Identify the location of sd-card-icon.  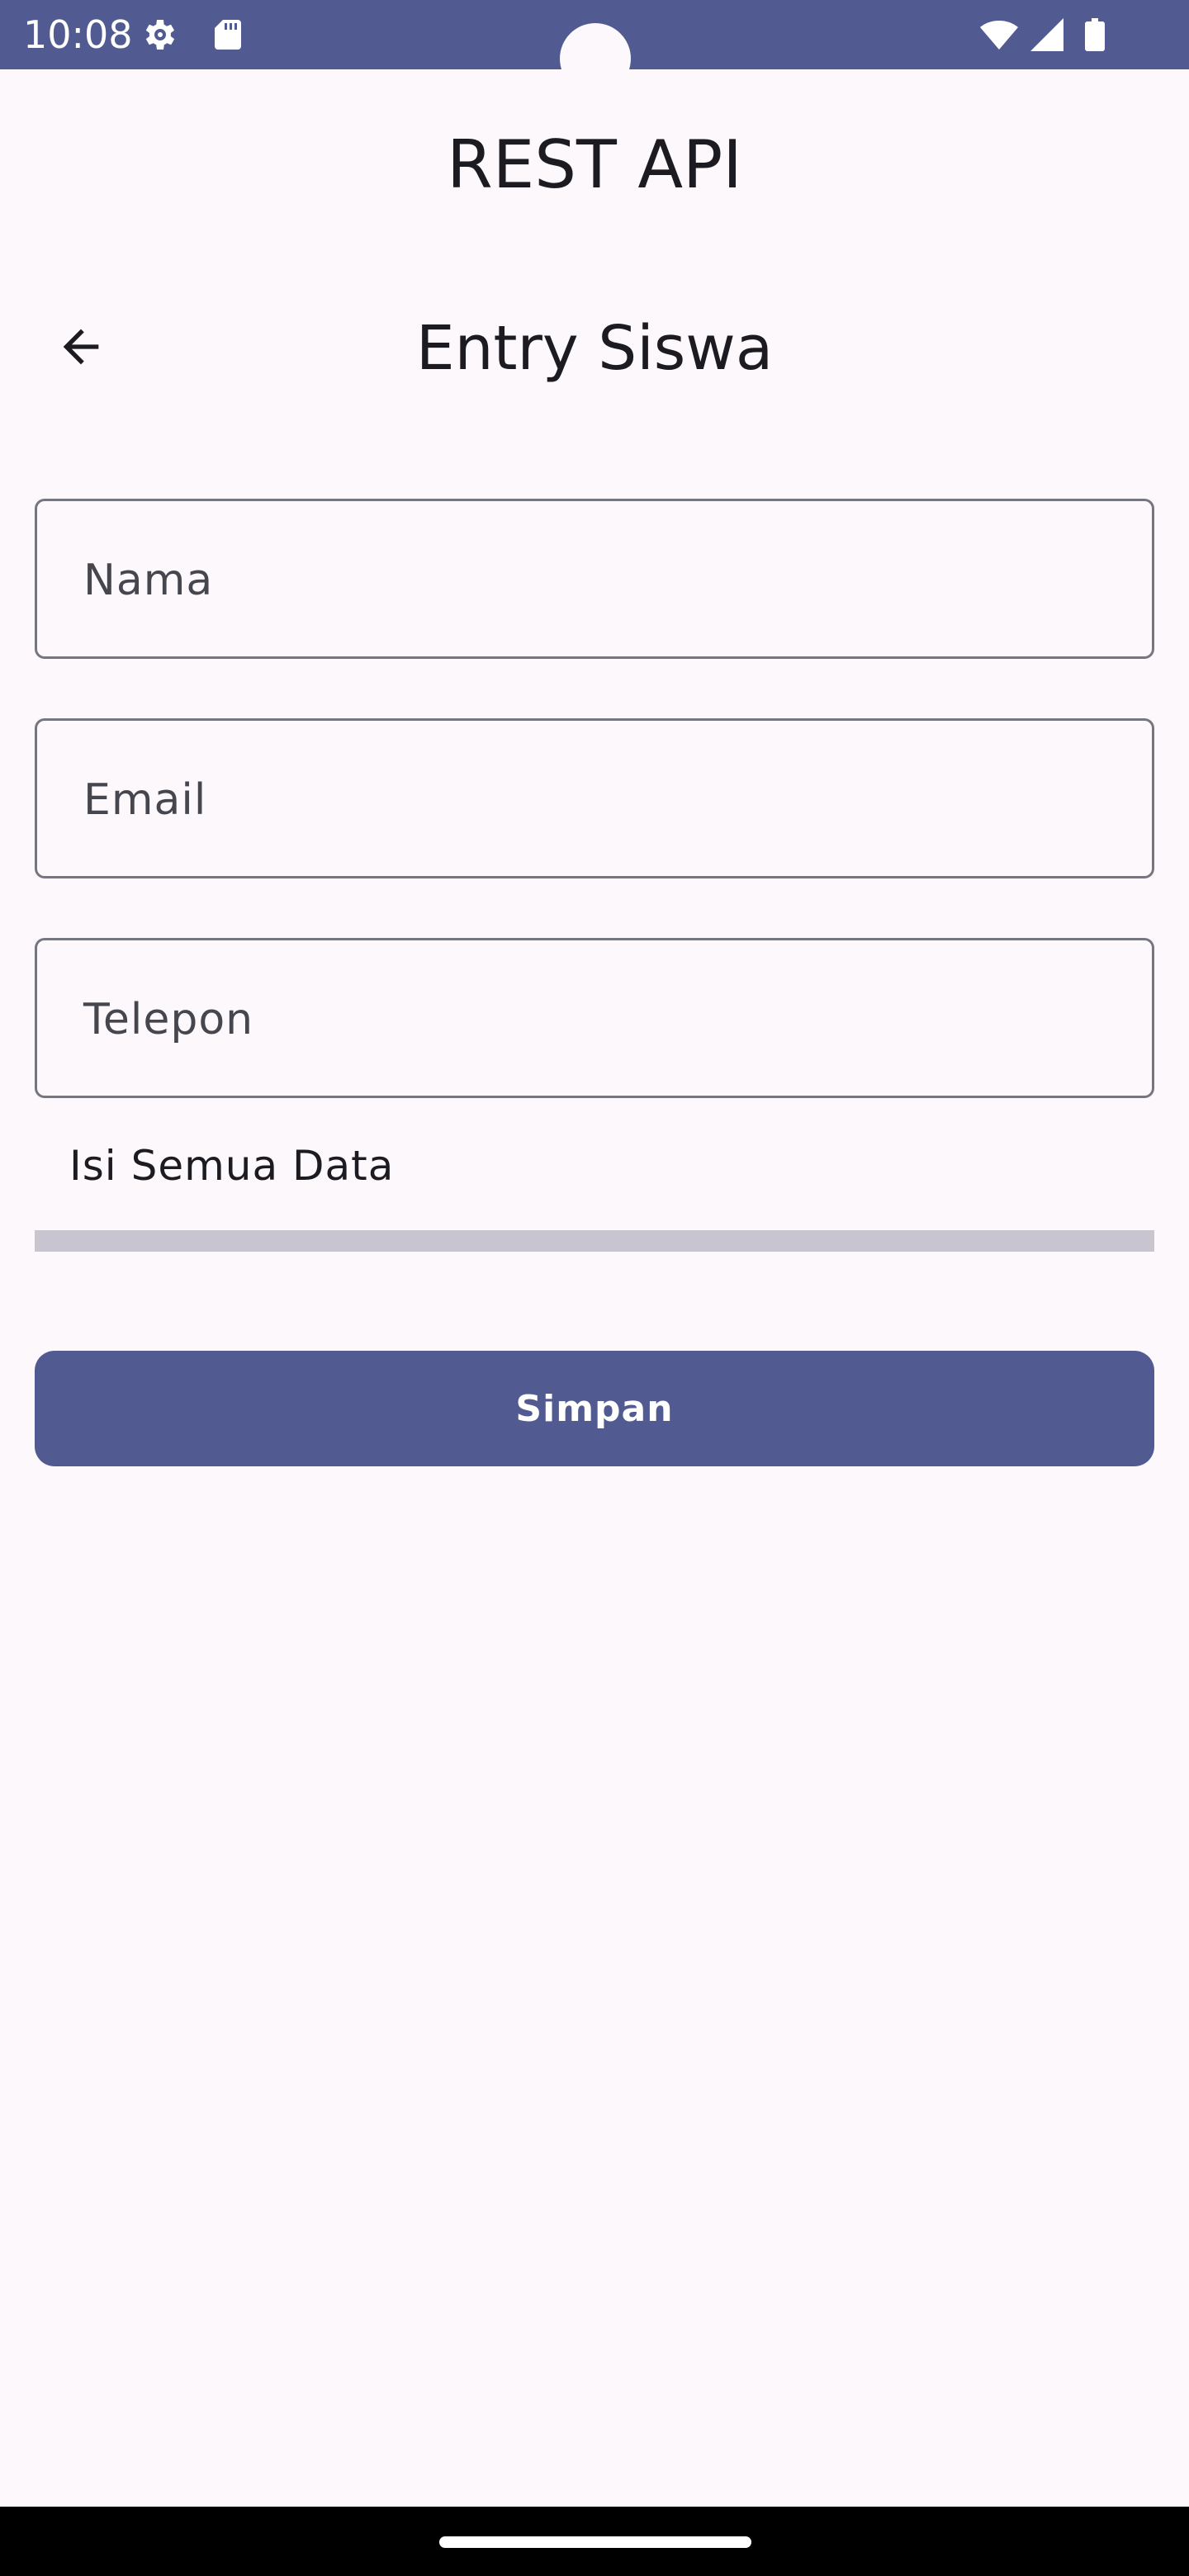
(228, 34).